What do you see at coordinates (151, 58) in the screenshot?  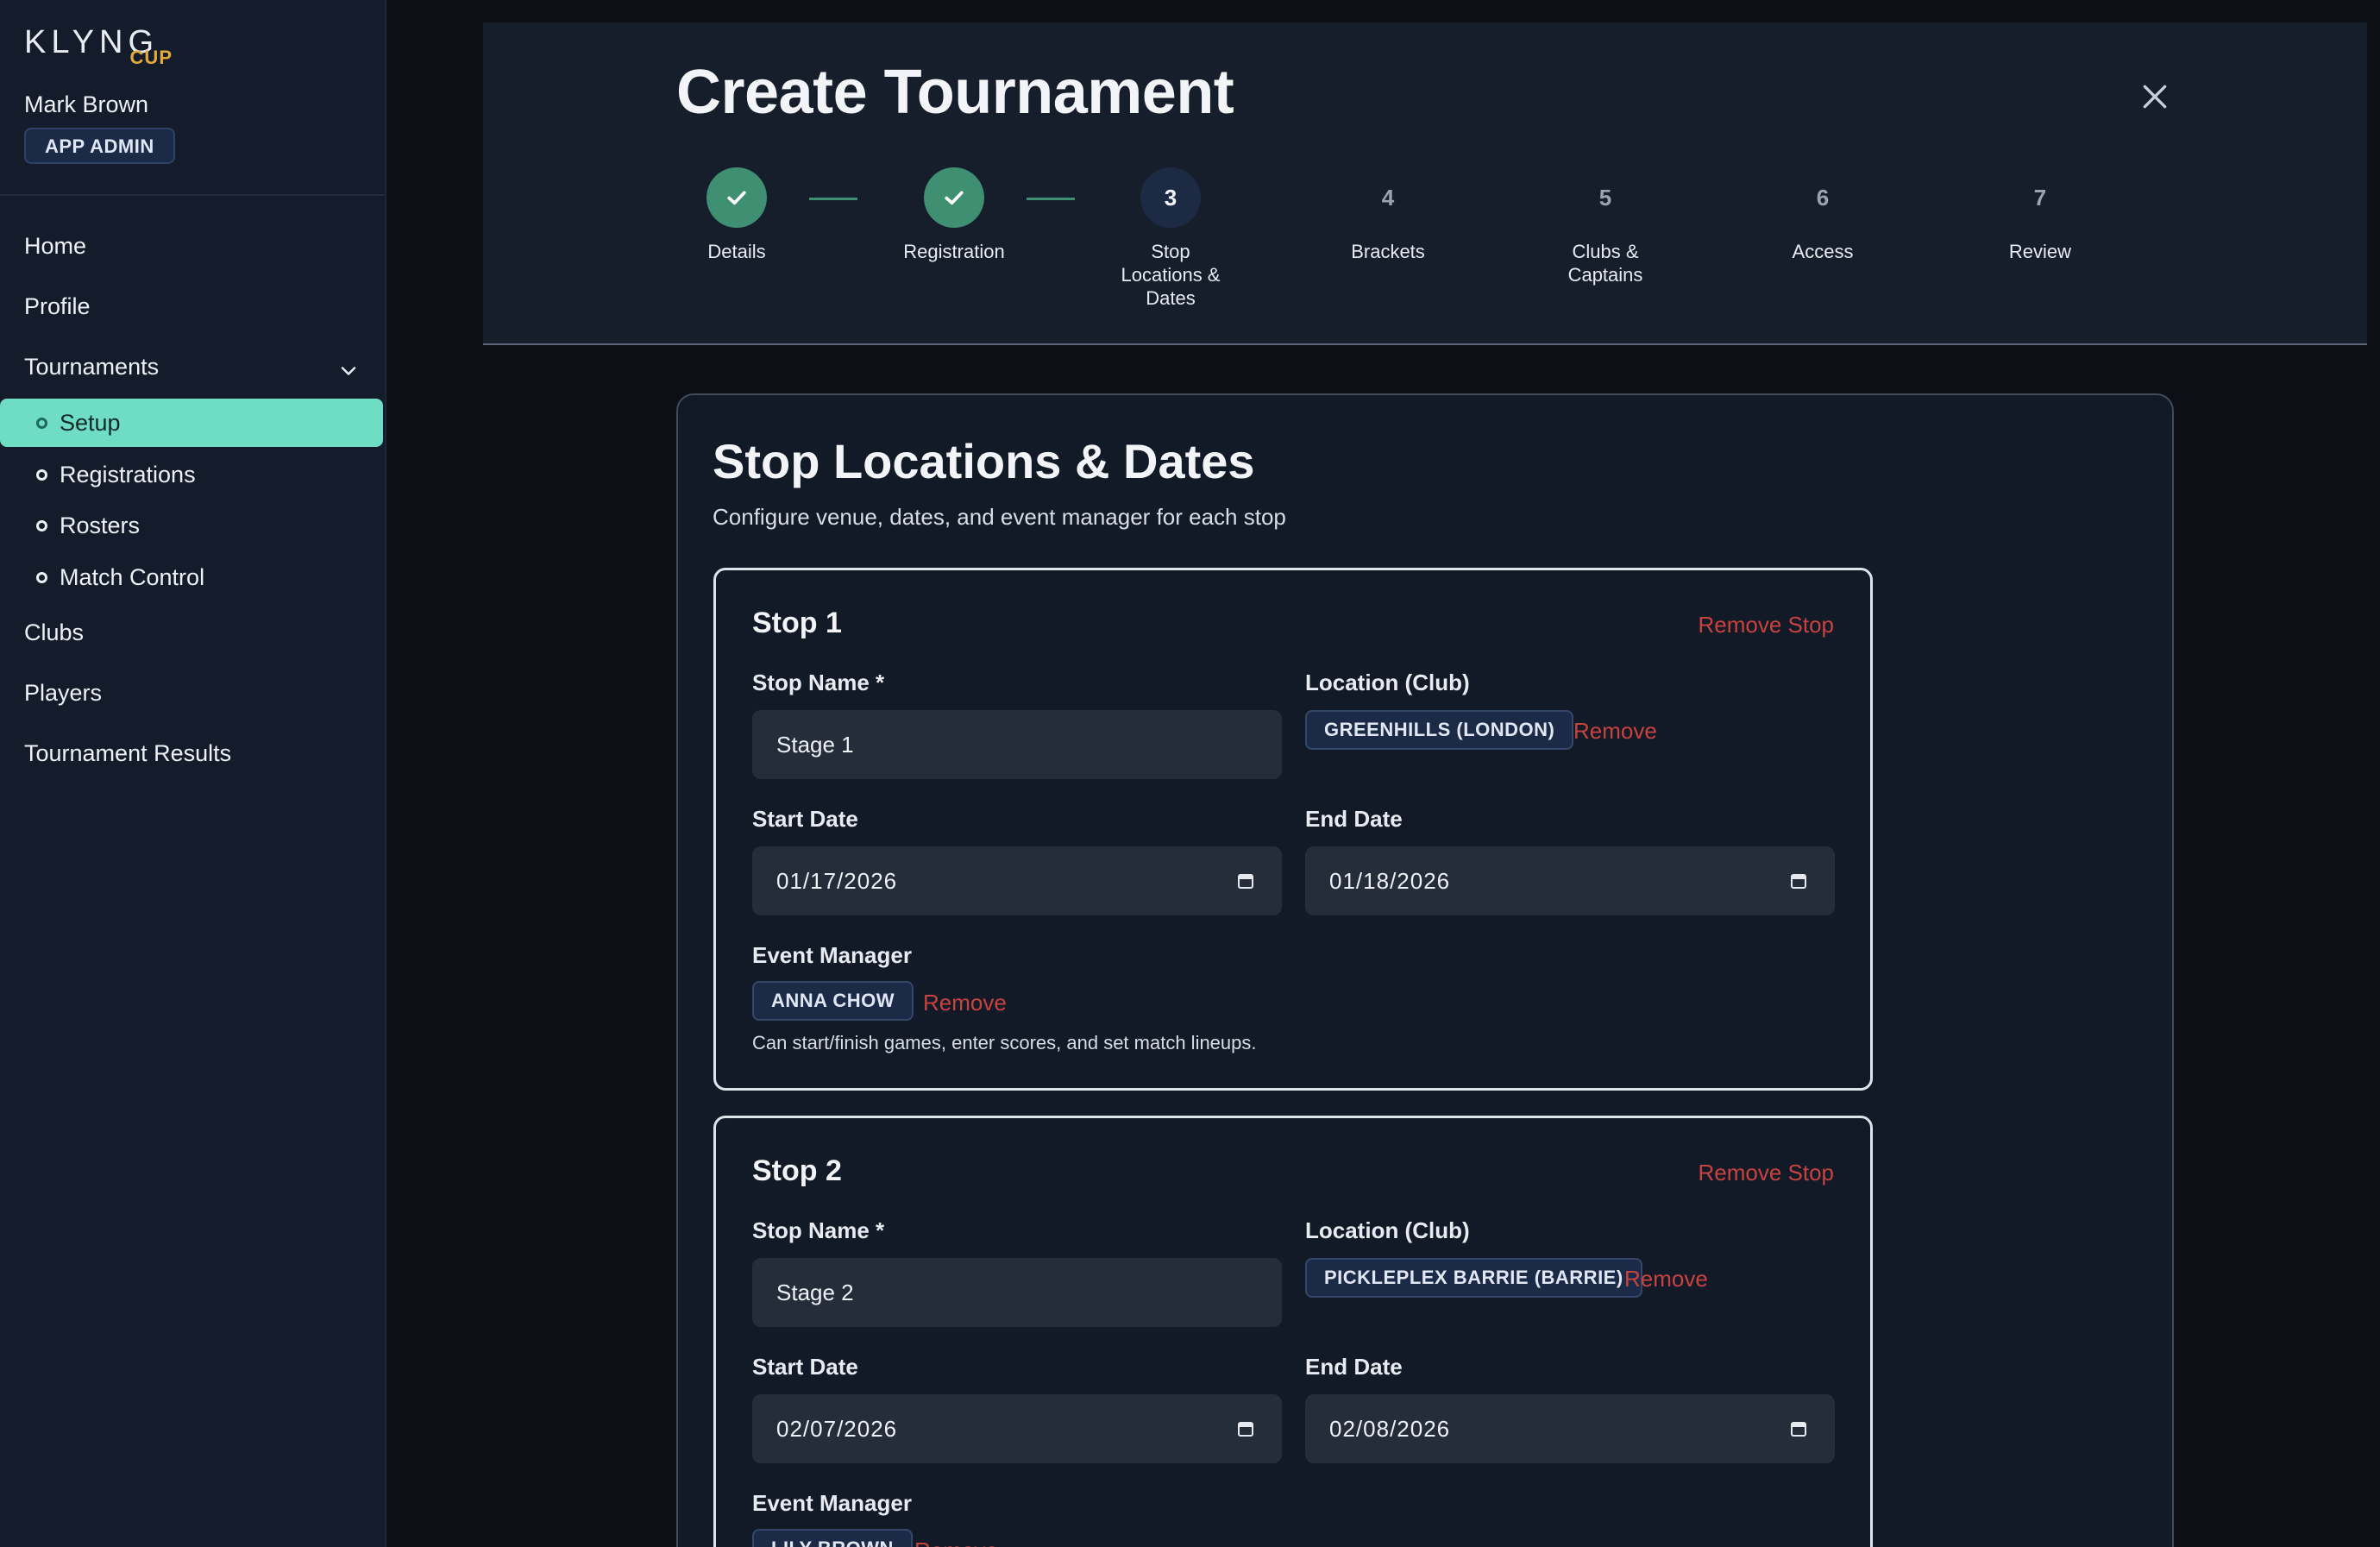 I see `logo-sub: CUP` at bounding box center [151, 58].